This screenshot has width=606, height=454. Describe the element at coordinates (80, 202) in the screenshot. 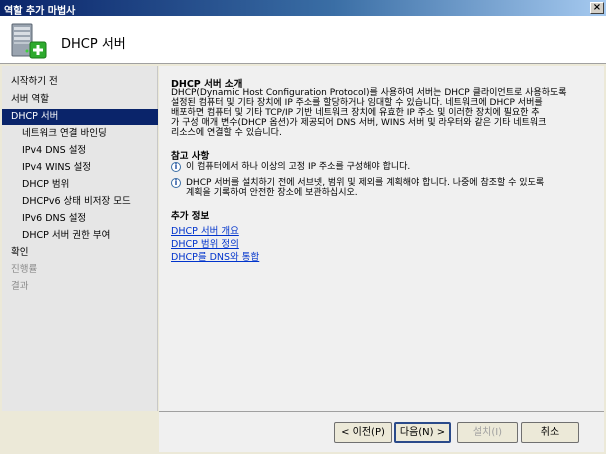

I see `nav-step-dhcpv6-stateless: DHCPv6 상태 비저장 모드` at that location.